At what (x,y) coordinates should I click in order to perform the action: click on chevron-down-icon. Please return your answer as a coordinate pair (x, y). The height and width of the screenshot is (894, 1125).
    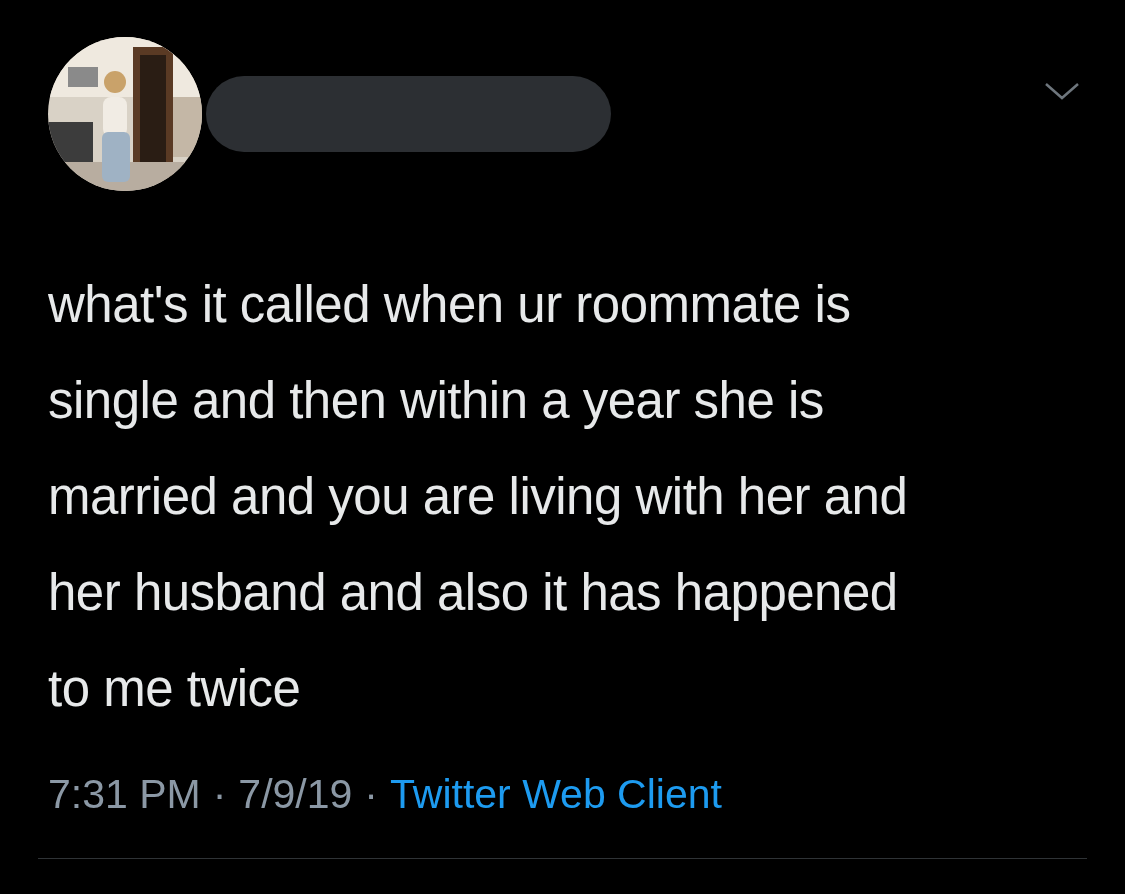
    Looking at the image, I should click on (1062, 91).